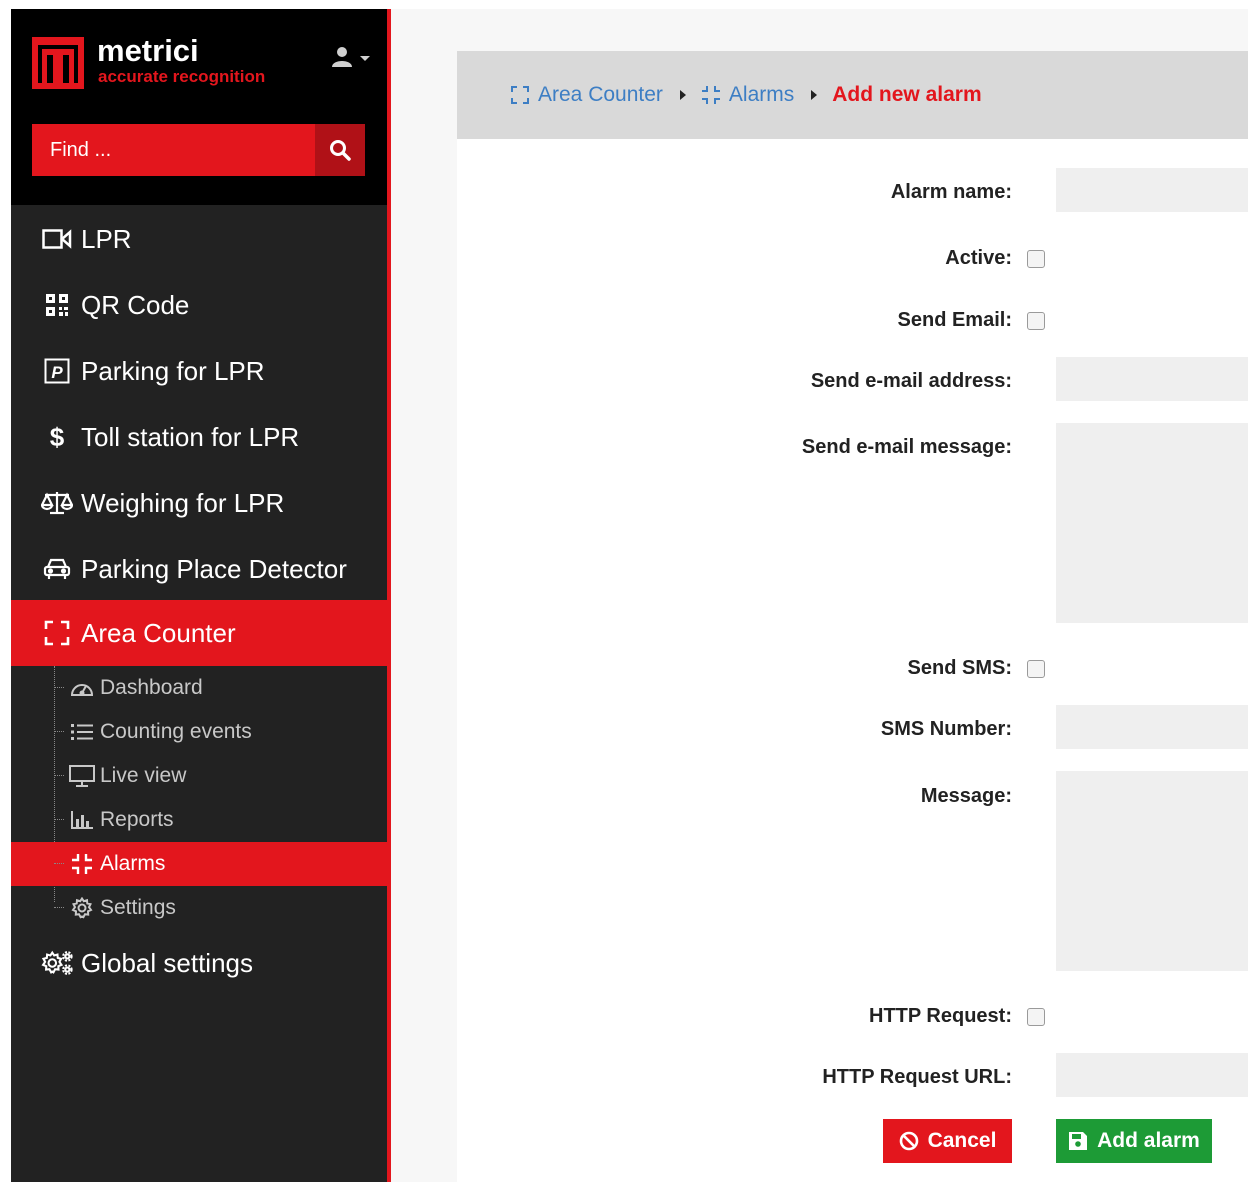  Describe the element at coordinates (1134, 1141) in the screenshot. I see `add-alarm-button: Add alarm` at that location.